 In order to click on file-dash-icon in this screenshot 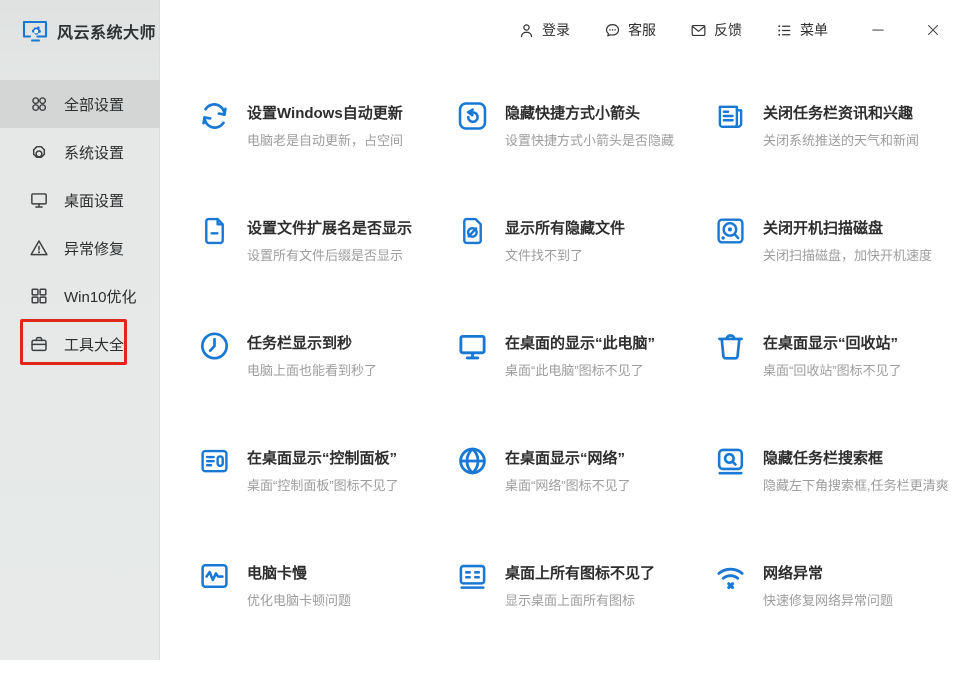, I will do `click(214, 230)`.